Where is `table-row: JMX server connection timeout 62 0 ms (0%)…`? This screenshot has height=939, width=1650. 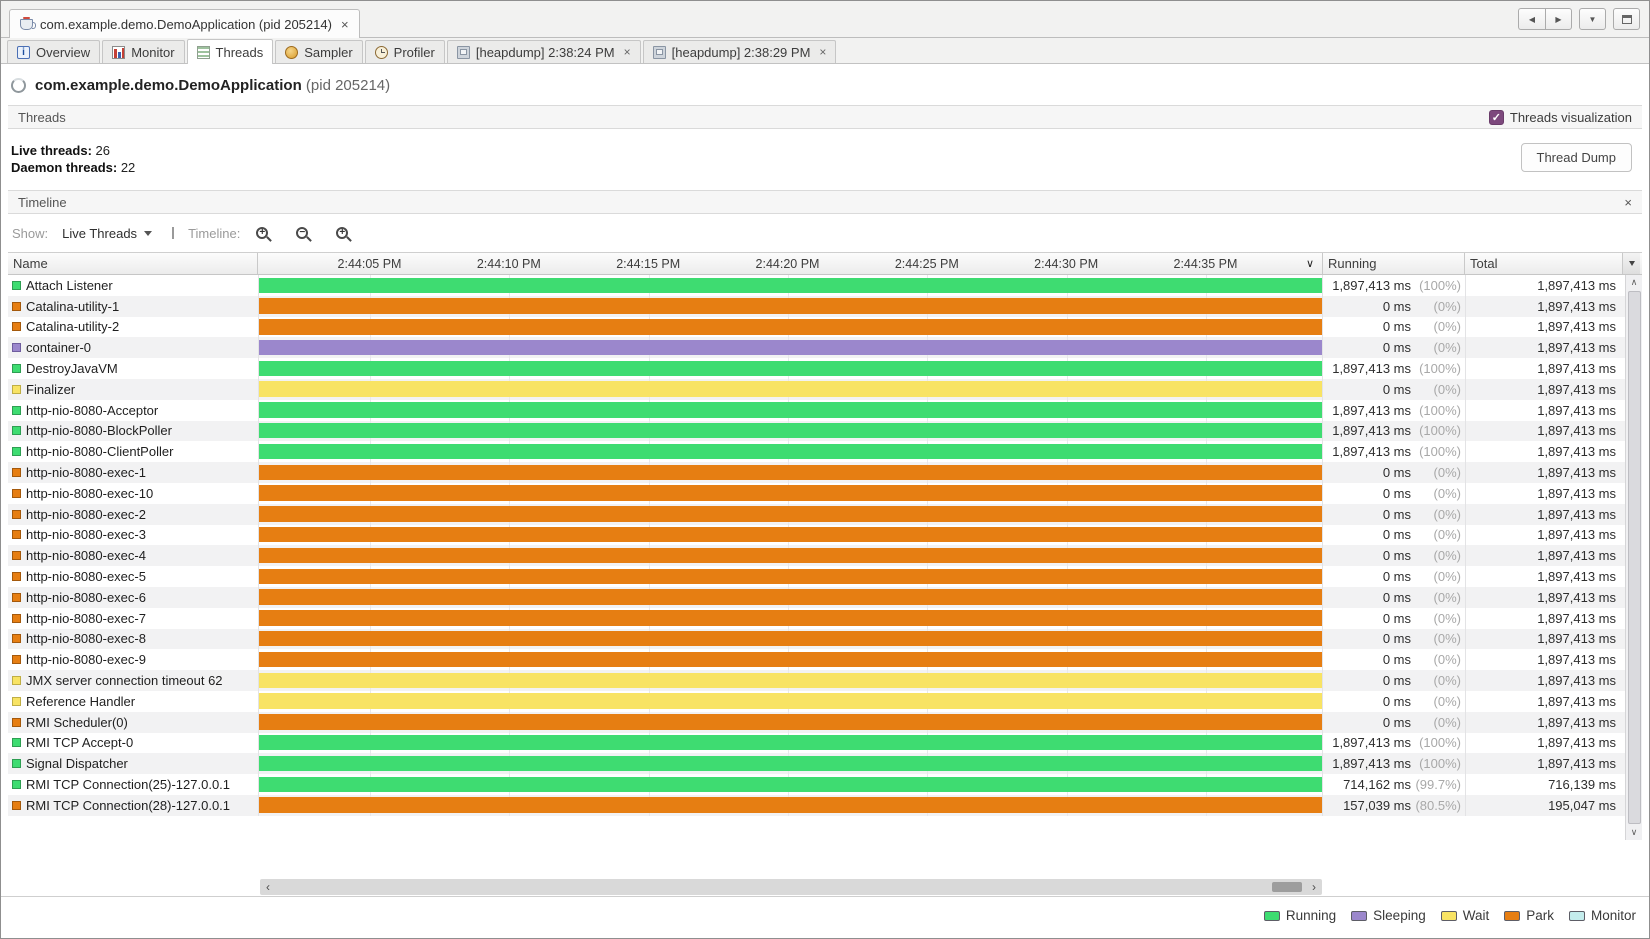
table-row: JMX server connection timeout 62 0 ms (0%)… is located at coordinates (825, 680).